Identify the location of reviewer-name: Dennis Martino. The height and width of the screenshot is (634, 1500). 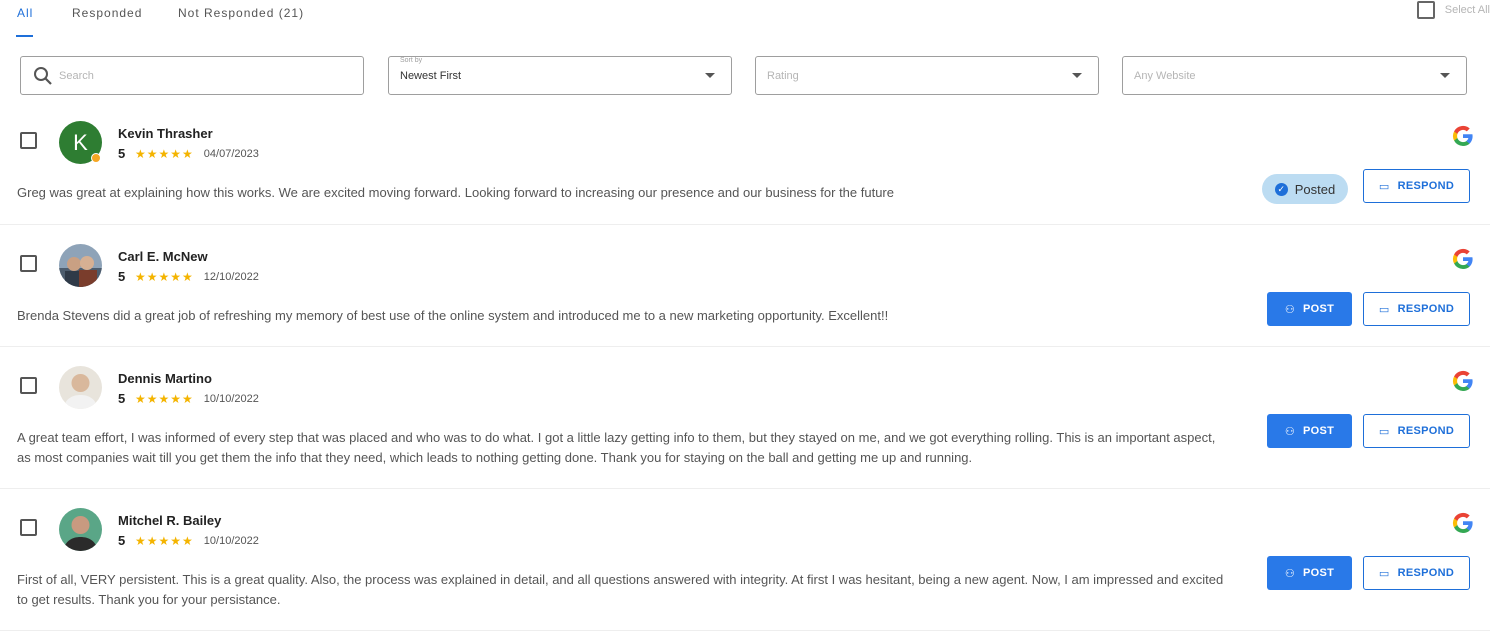
(165, 378).